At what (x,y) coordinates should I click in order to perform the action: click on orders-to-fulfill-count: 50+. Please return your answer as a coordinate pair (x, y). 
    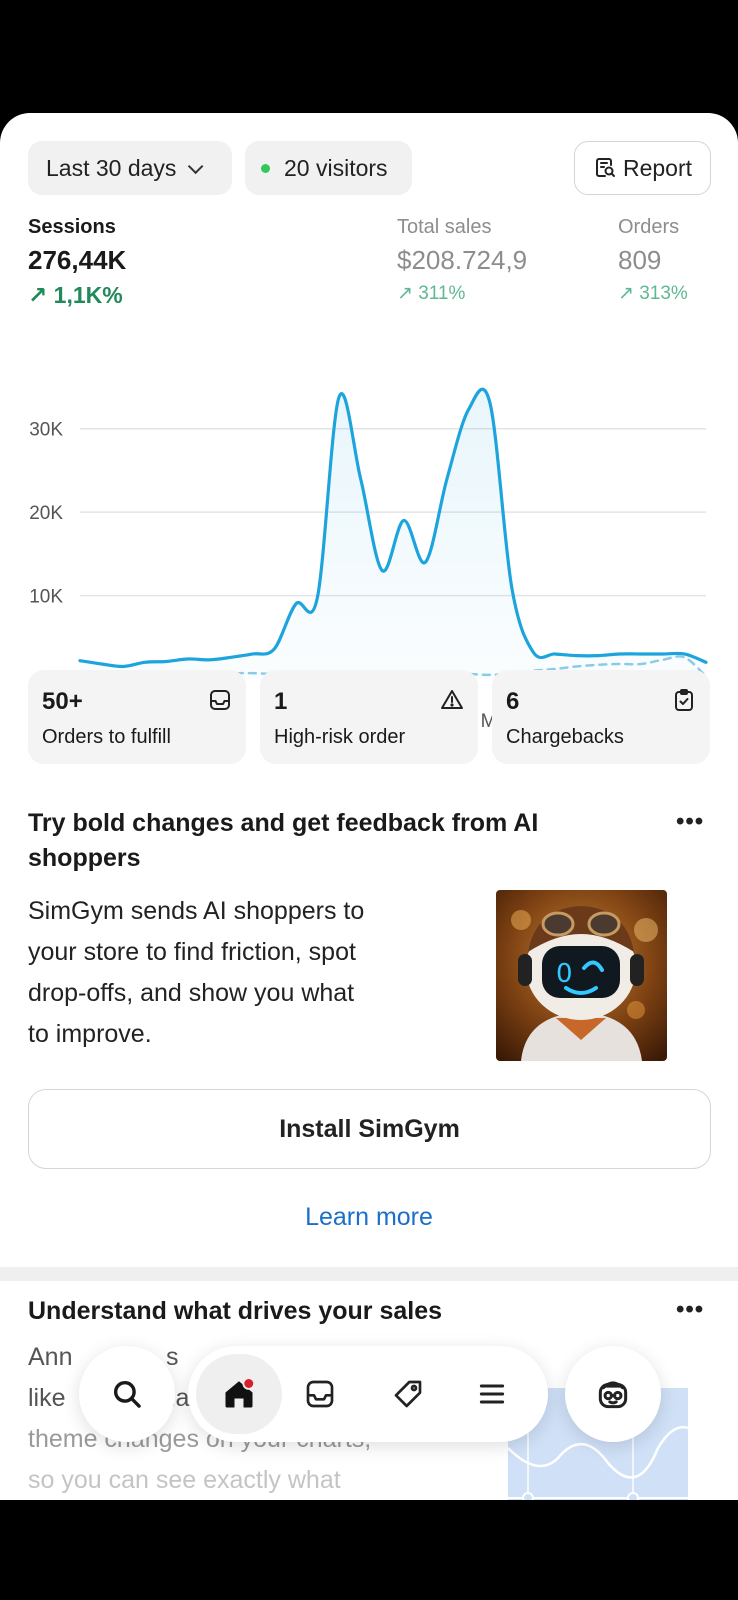
    Looking at the image, I should click on (62, 701).